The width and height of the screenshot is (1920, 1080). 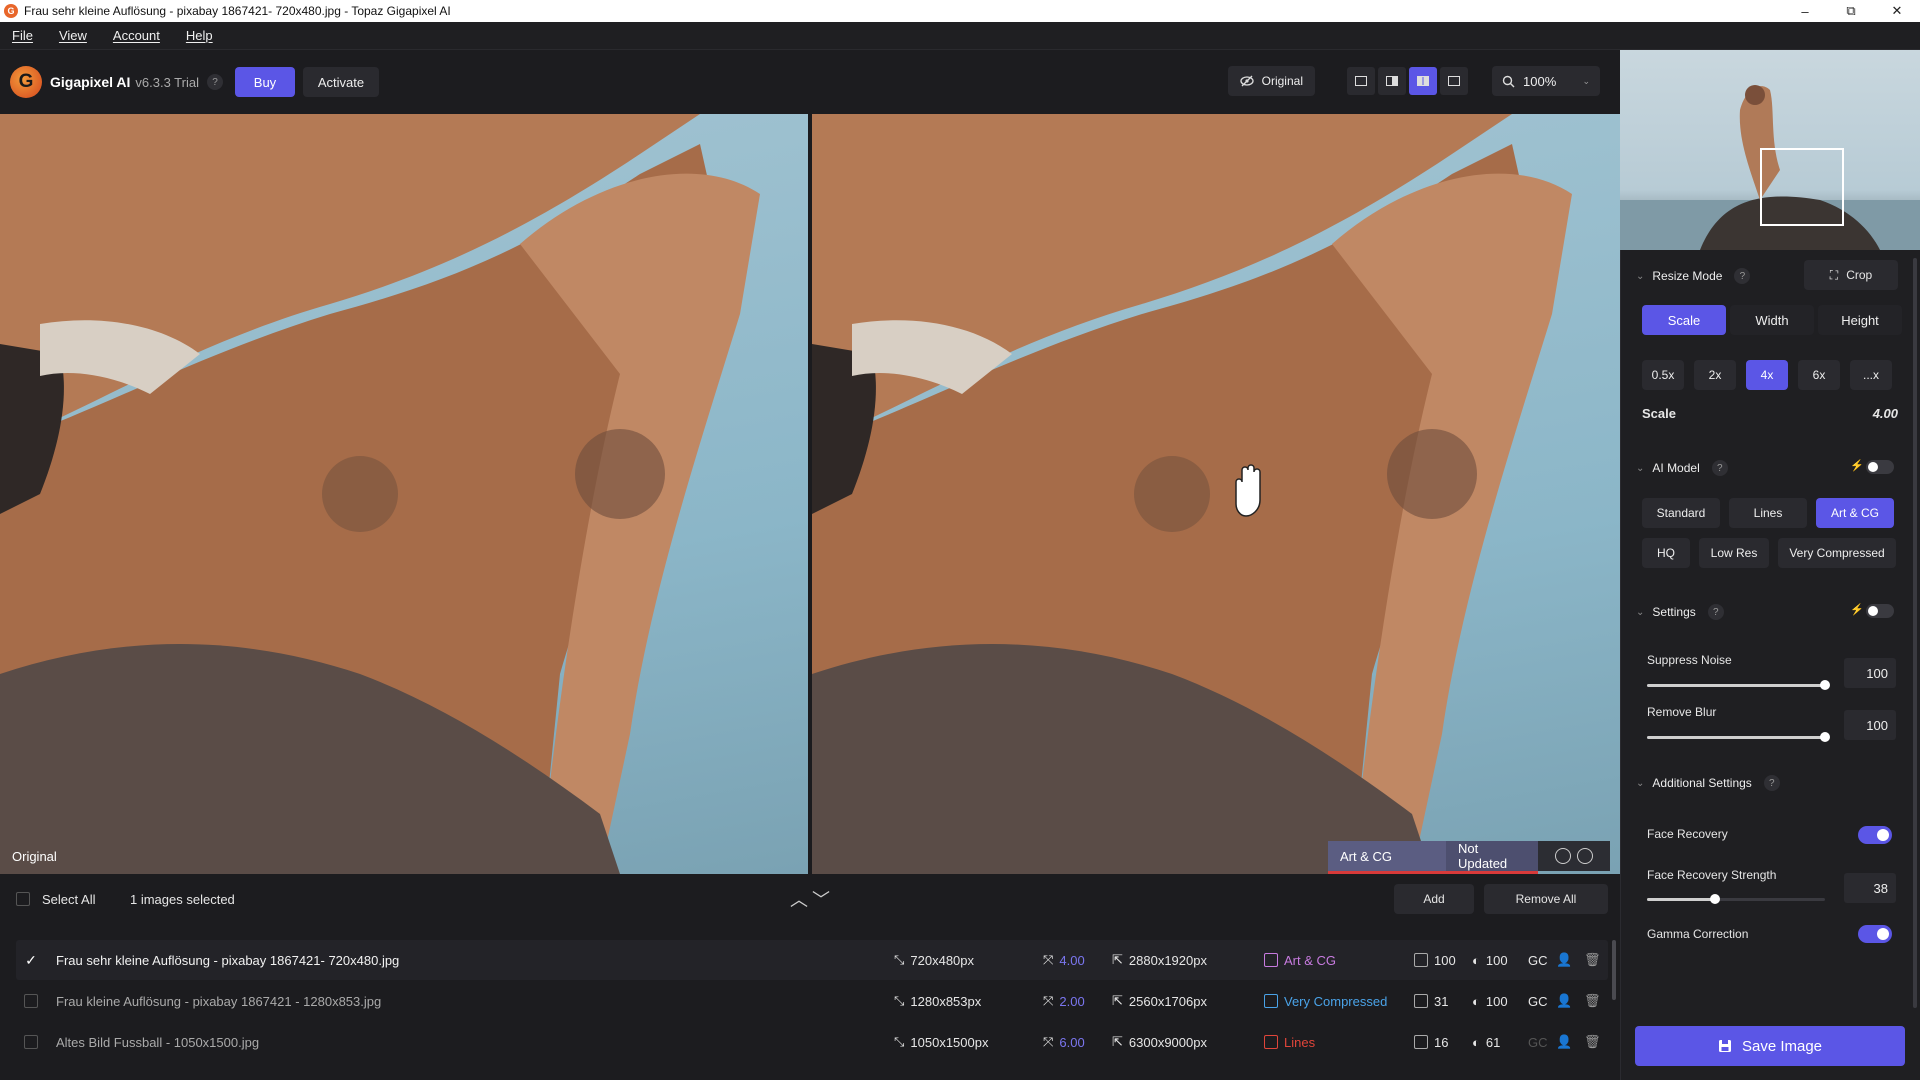 I want to click on face-recovery-strength-input: 38, so click(x=1870, y=888).